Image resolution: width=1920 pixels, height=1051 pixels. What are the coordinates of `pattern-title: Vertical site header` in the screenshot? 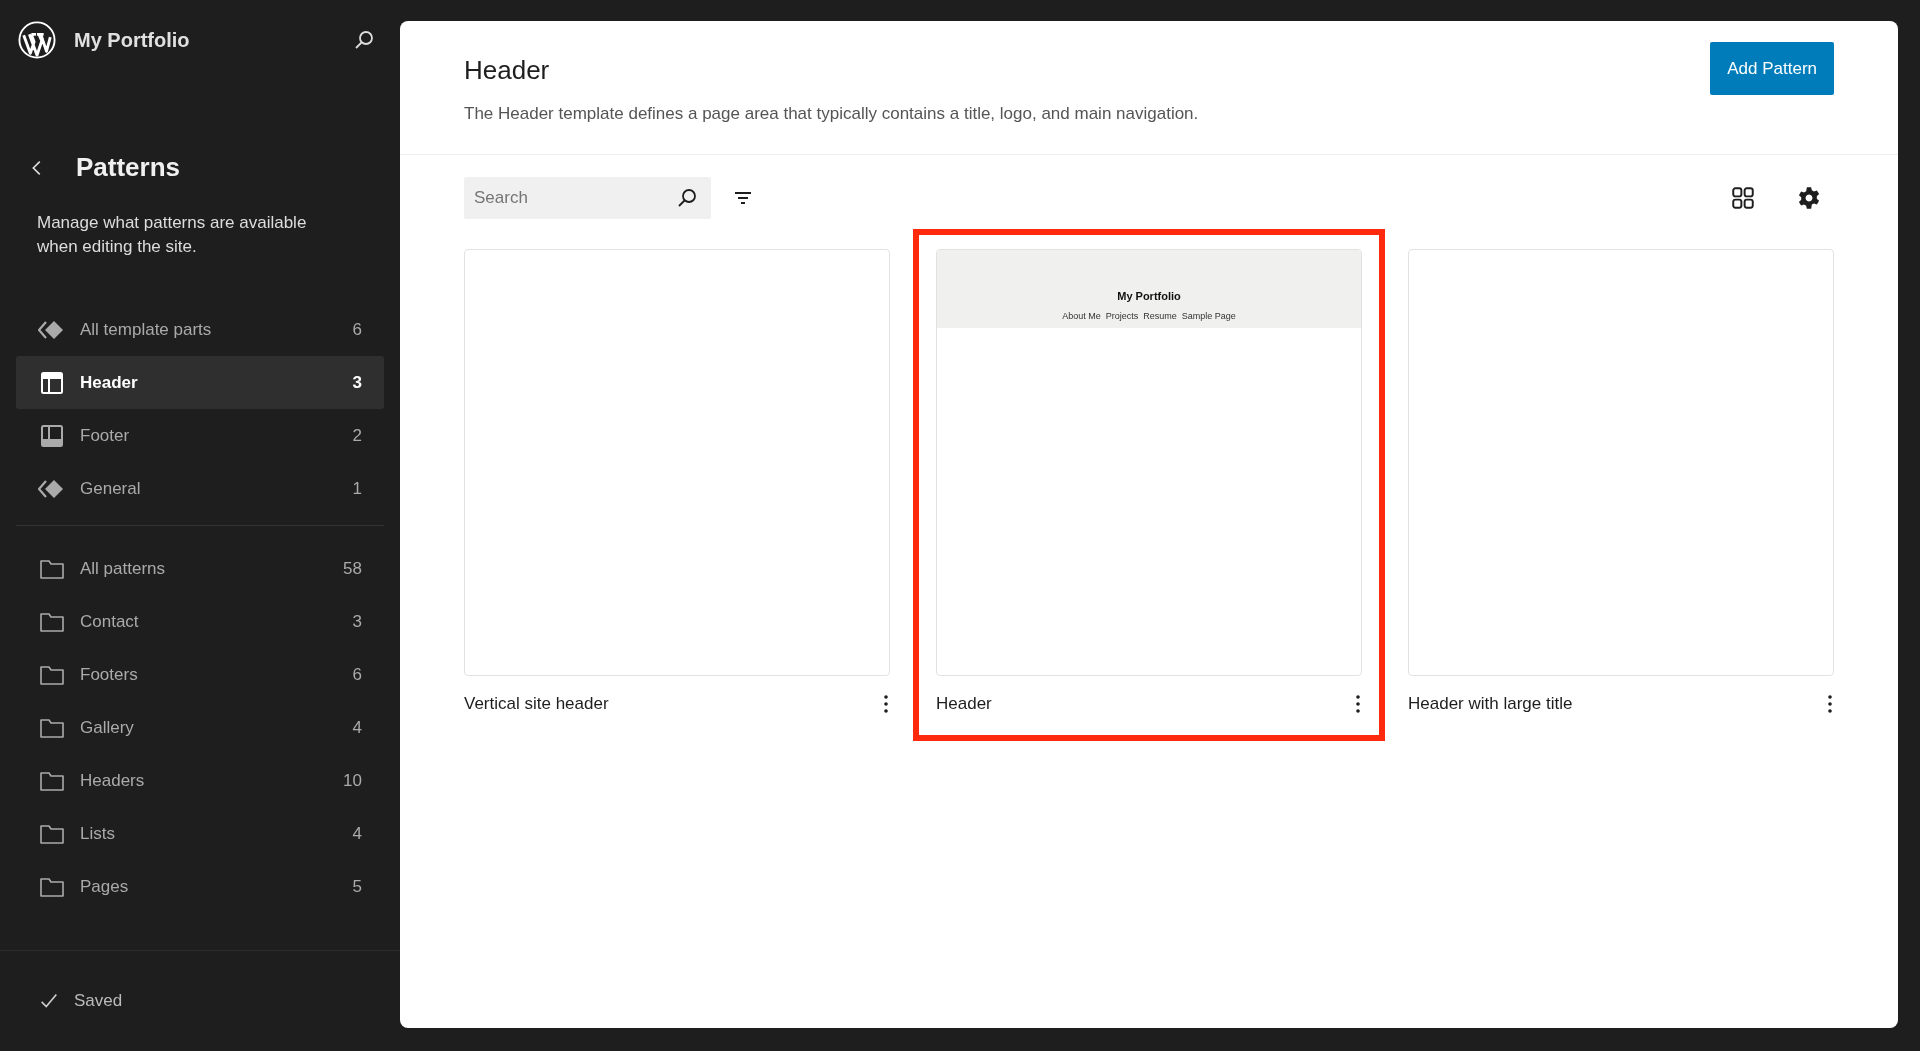 It's located at (536, 704).